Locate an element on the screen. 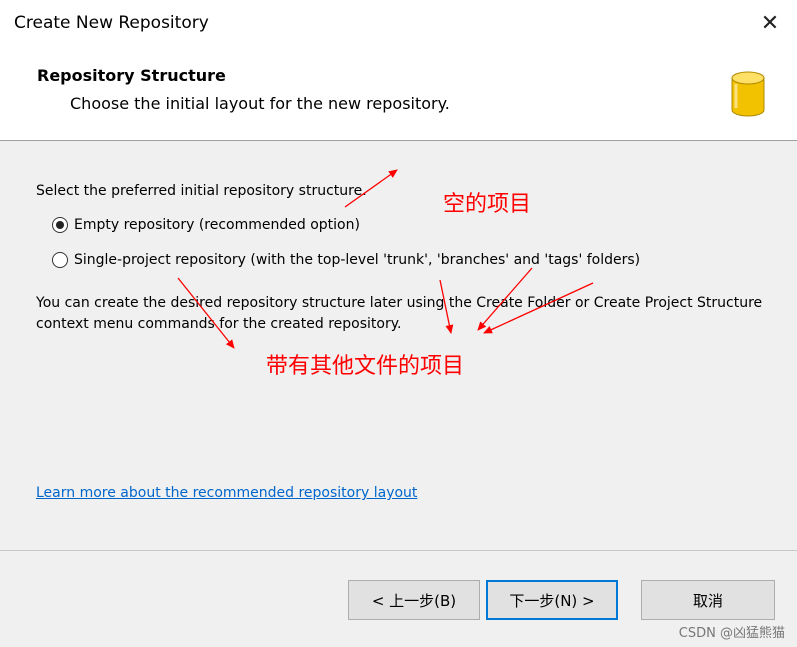  radio-single-project is located at coordinates (60, 260).